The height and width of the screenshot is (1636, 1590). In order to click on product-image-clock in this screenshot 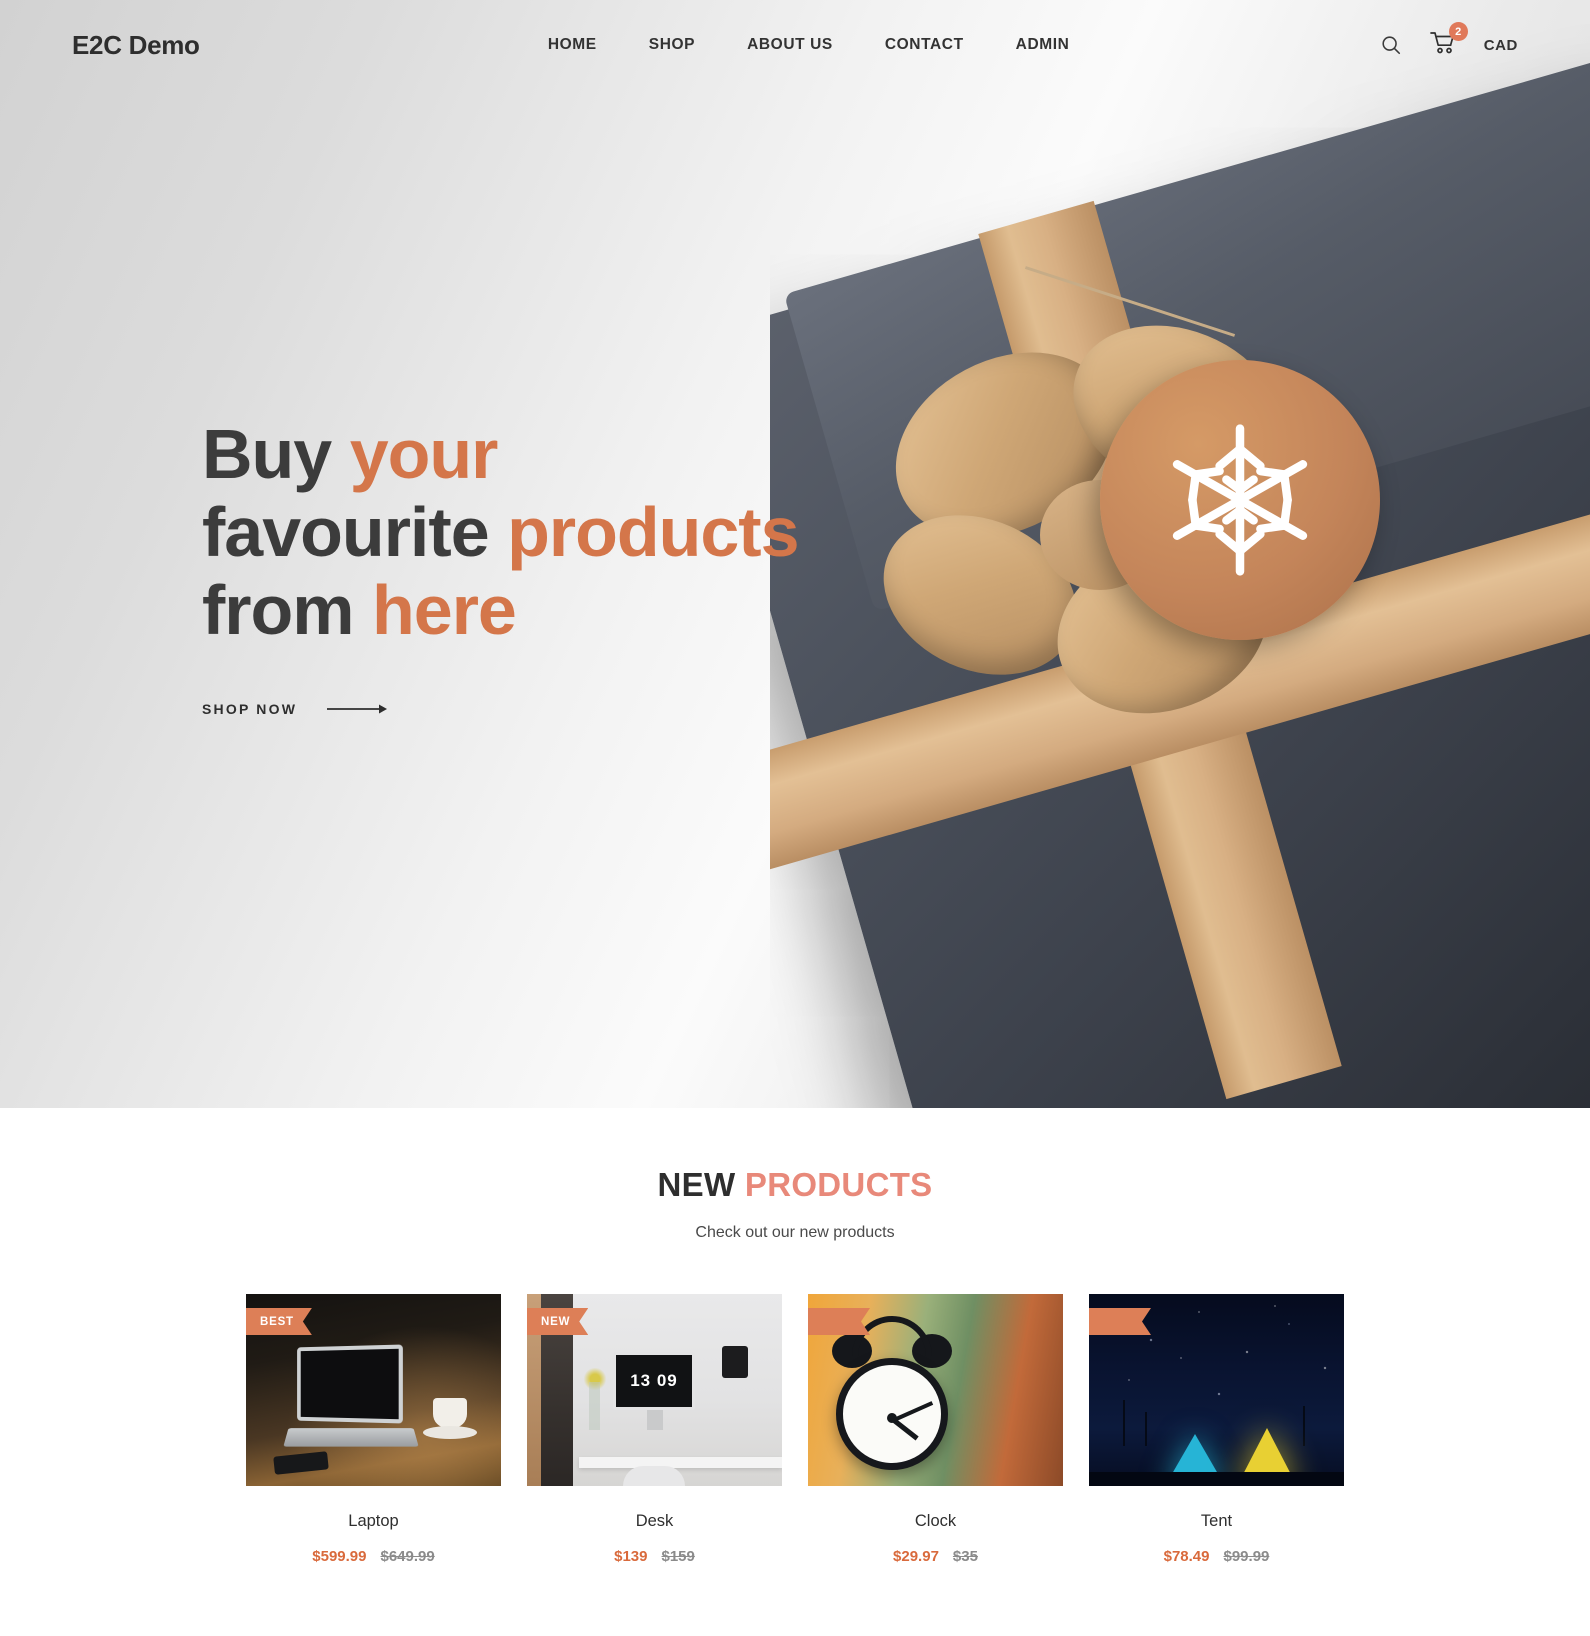, I will do `click(935, 1390)`.